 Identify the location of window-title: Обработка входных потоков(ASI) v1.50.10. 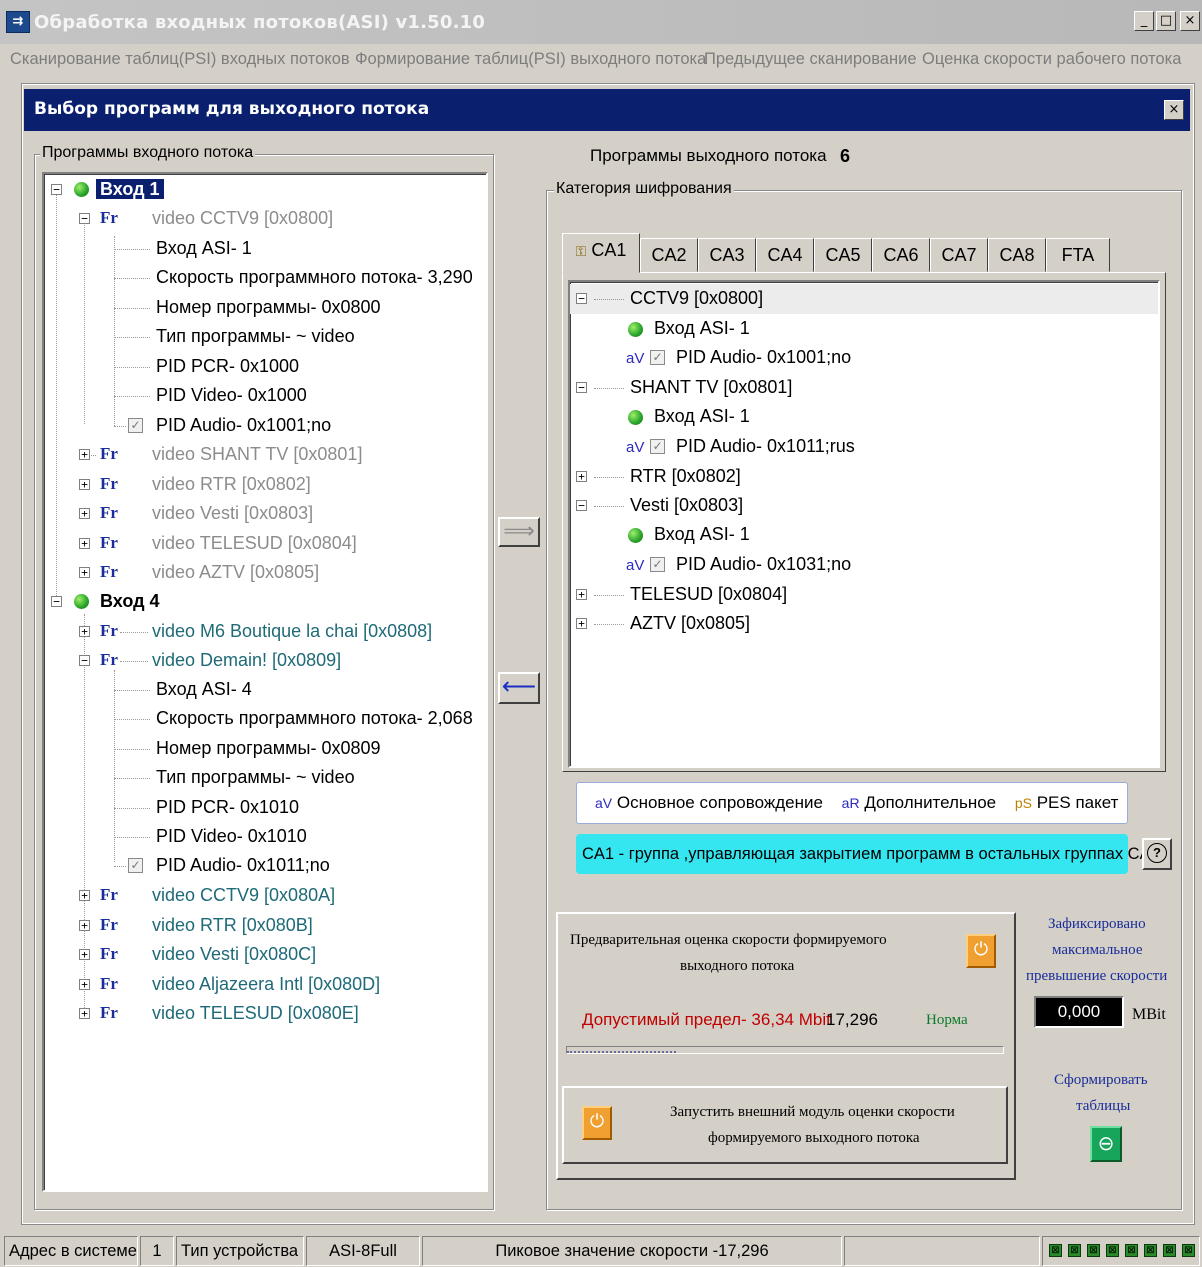
(260, 22).